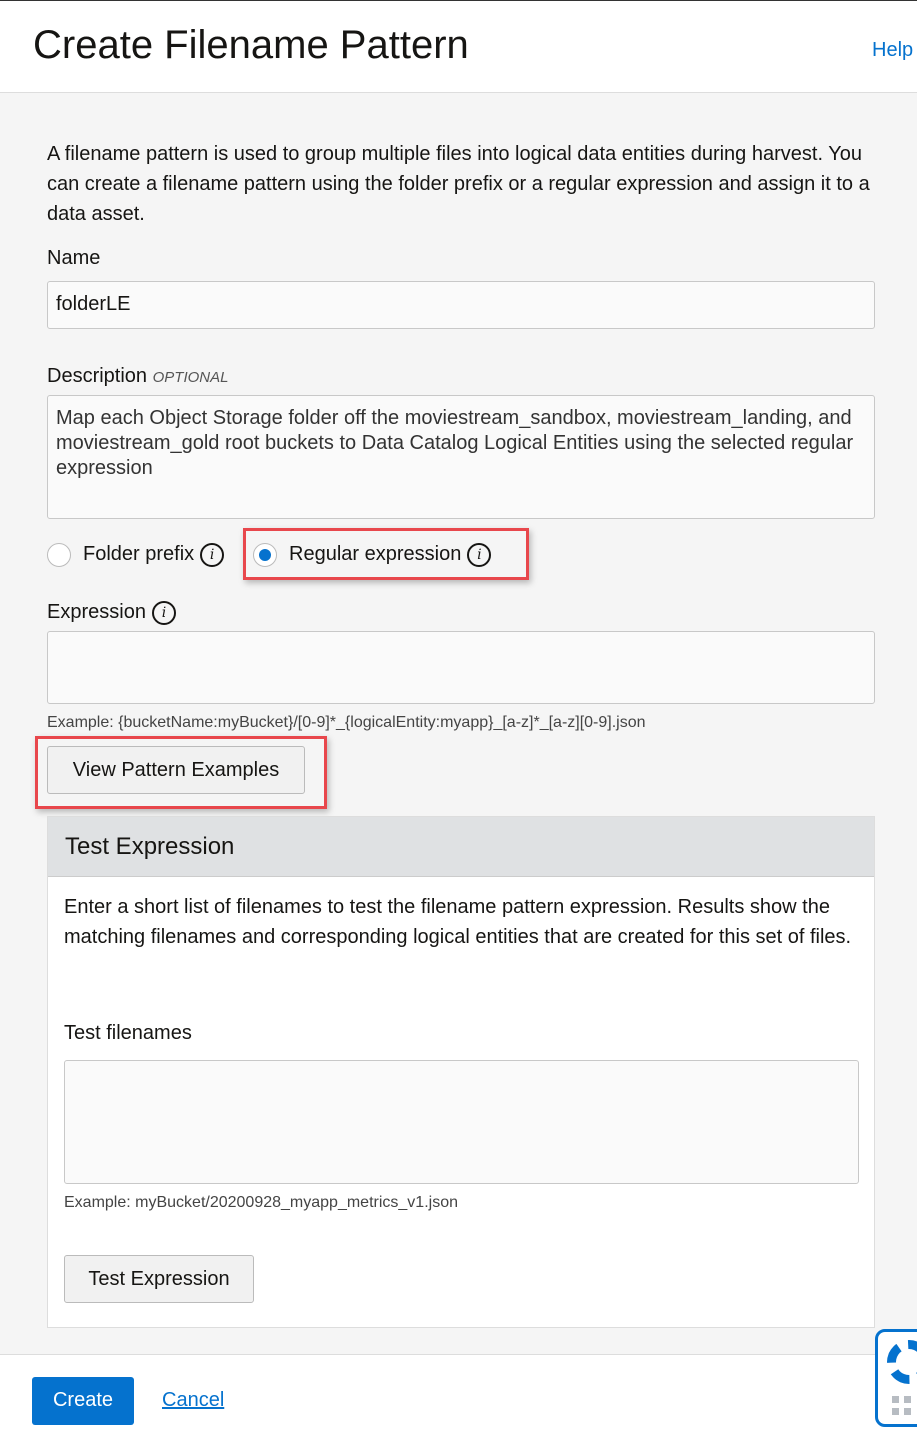 This screenshot has height=1440, width=917. I want to click on page-header: Create Filename Pattern Help, so click(458, 46).